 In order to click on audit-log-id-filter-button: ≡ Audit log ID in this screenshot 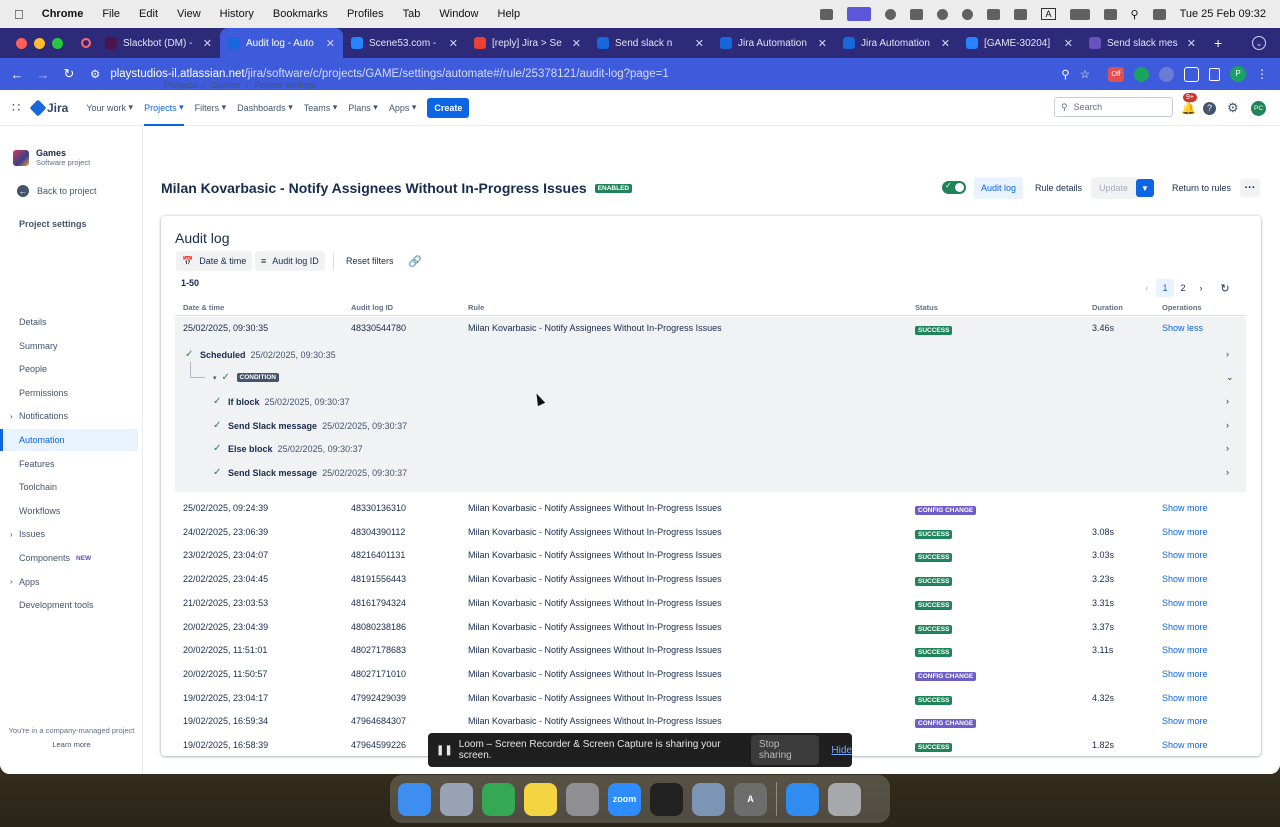, I will do `click(290, 261)`.